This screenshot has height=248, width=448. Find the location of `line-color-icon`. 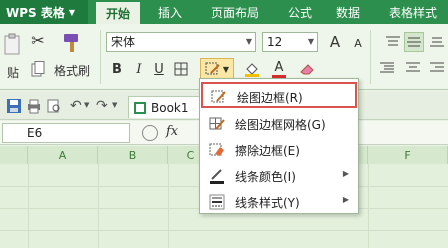

line-color-icon is located at coordinates (217, 176).